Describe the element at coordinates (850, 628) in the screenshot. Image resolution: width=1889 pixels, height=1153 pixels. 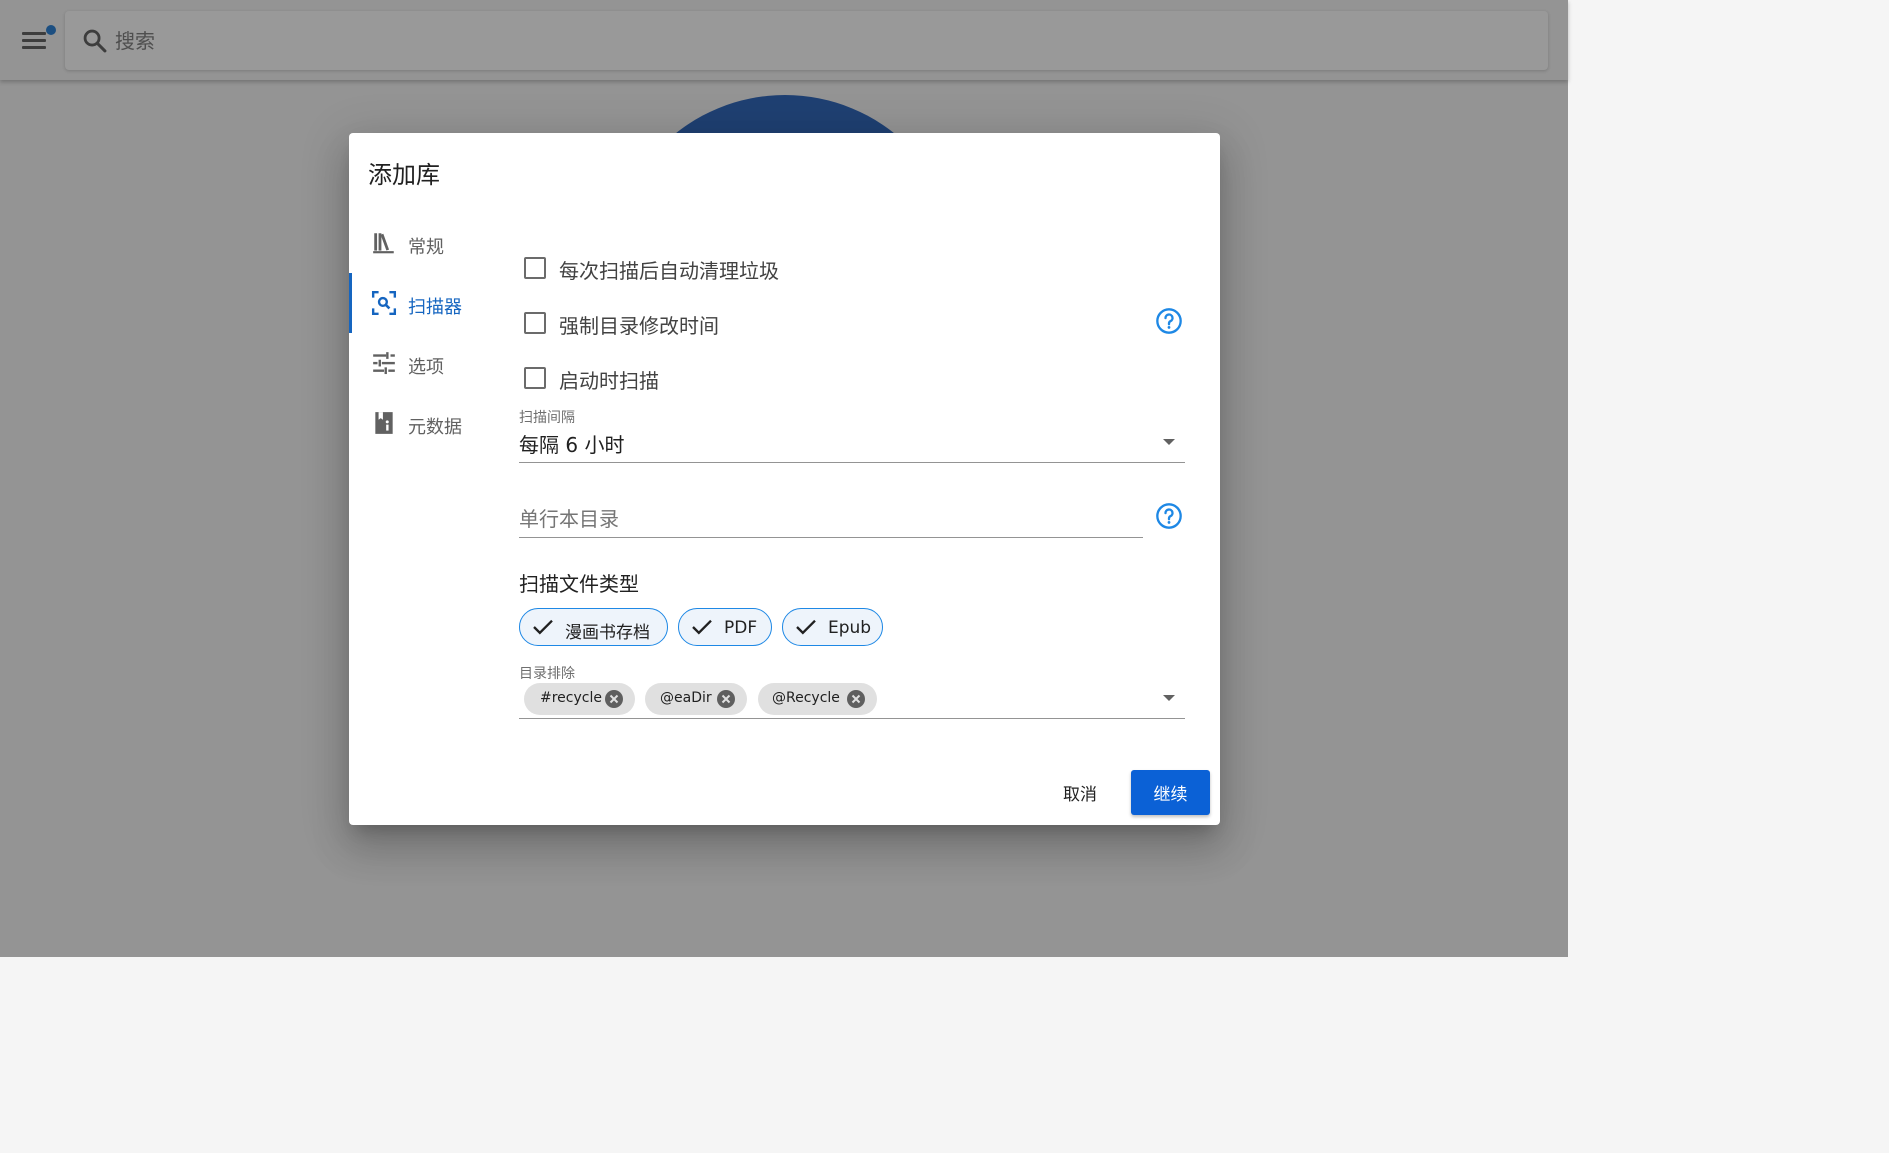
I see `chip-label: Epub` at that location.